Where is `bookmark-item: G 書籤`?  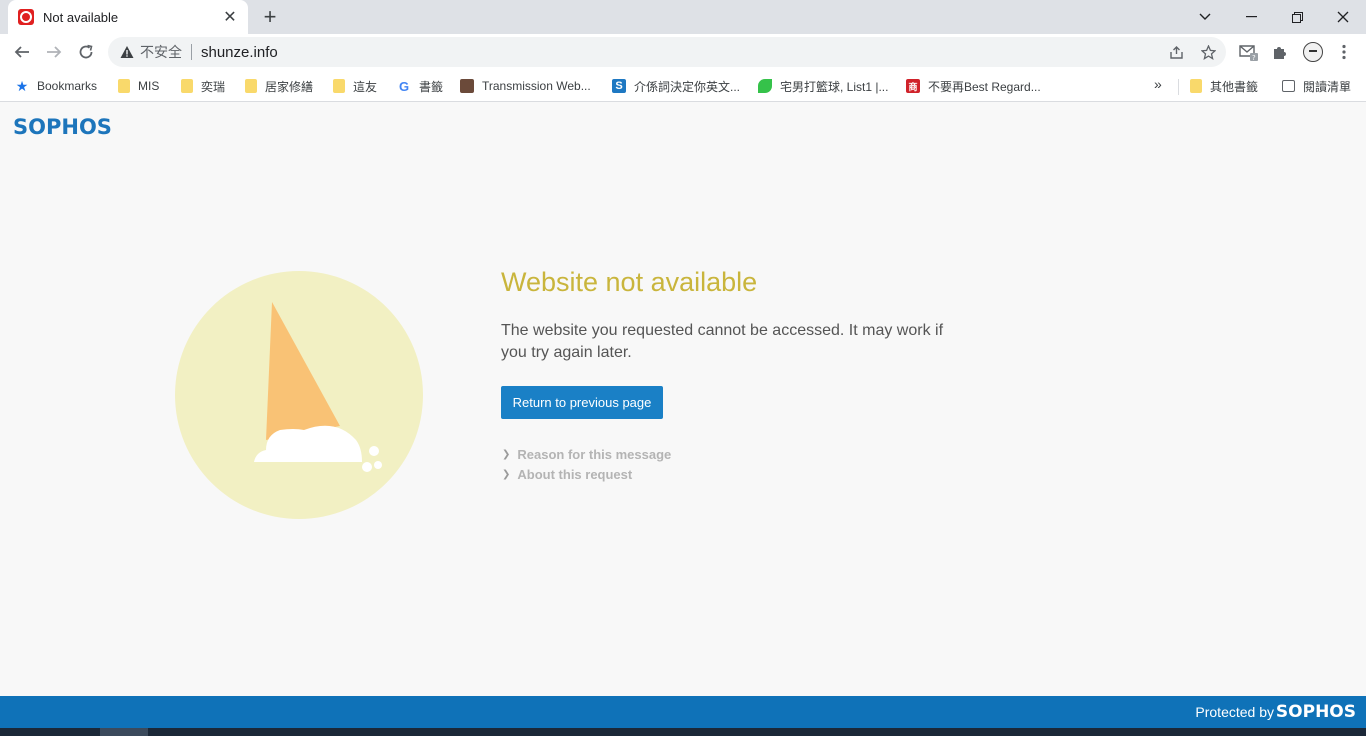
bookmark-item: G 書籤 is located at coordinates (420, 86).